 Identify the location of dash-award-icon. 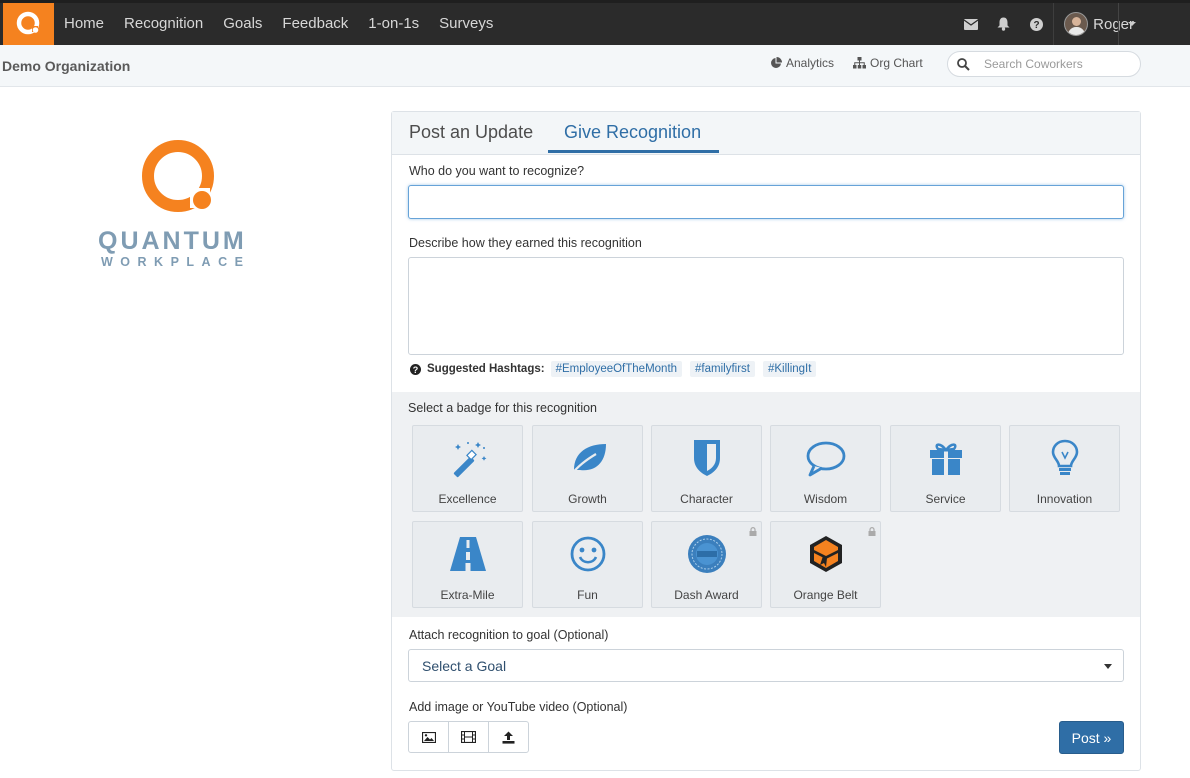
(707, 554).